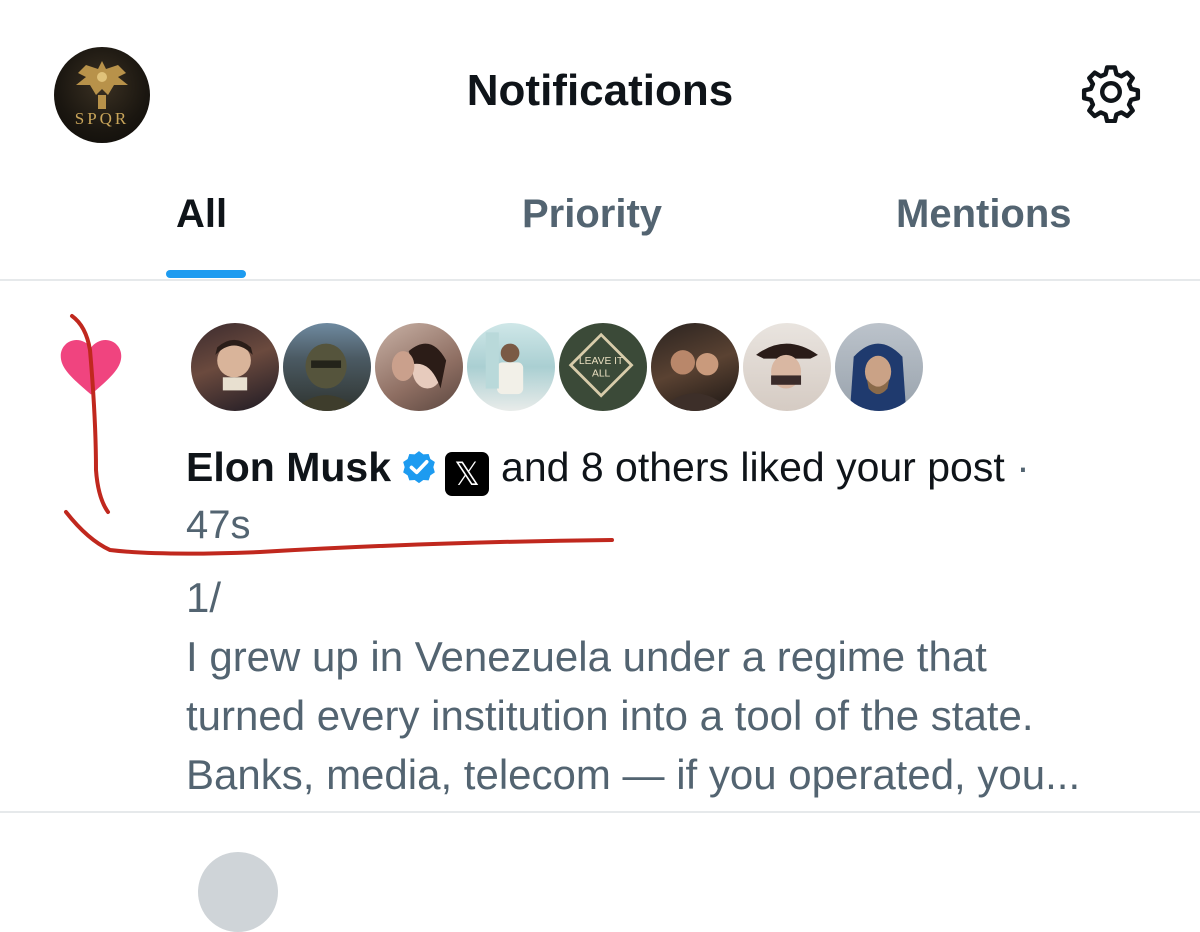  Describe the element at coordinates (238, 892) in the screenshot. I see `next-notification-avatar` at that location.